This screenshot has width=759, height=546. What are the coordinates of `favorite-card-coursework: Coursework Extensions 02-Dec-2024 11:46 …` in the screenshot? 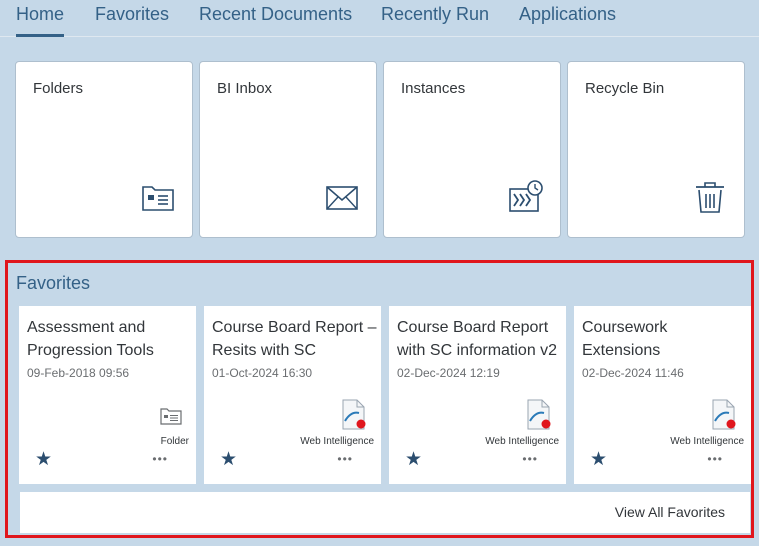 It's located at (662, 395).